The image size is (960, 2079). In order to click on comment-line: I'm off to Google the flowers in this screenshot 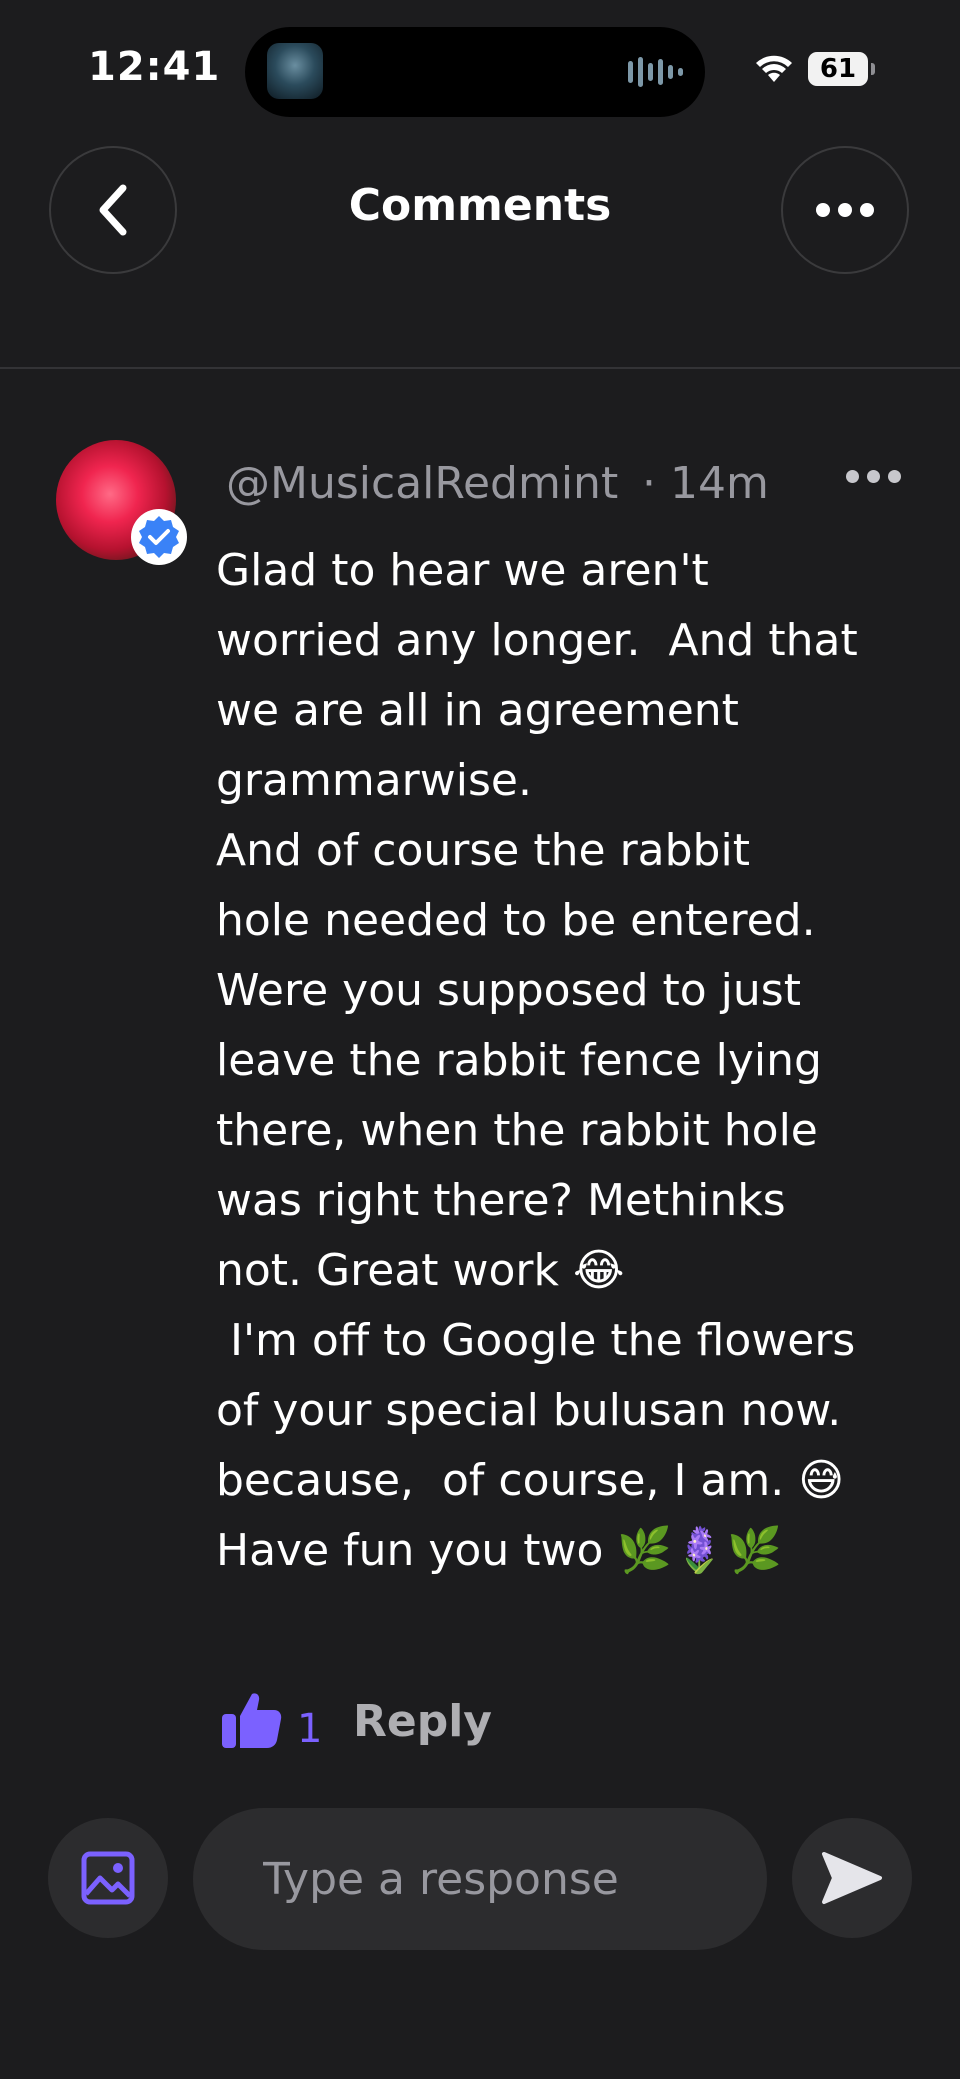, I will do `click(536, 1340)`.